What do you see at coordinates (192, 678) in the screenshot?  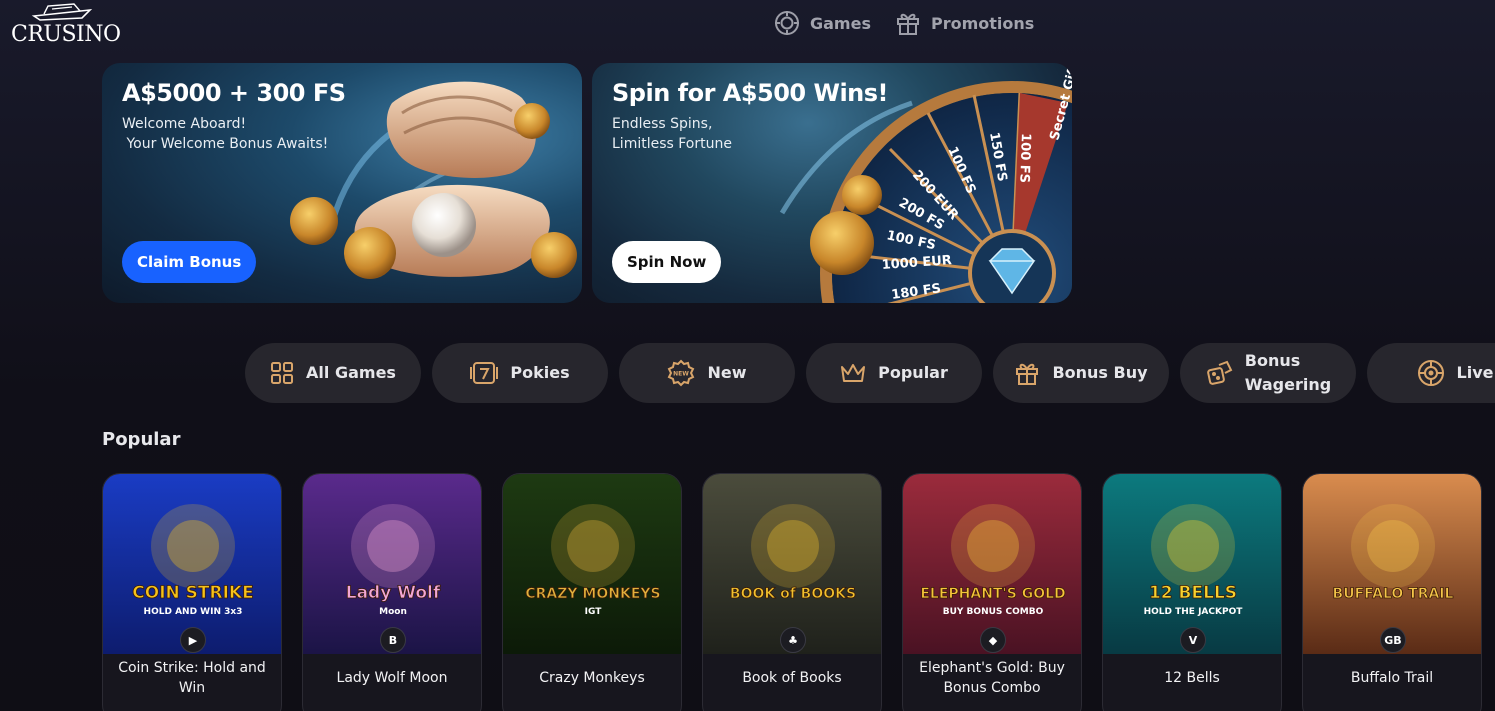 I see `game-title: Coin Strike: Hold and Win` at bounding box center [192, 678].